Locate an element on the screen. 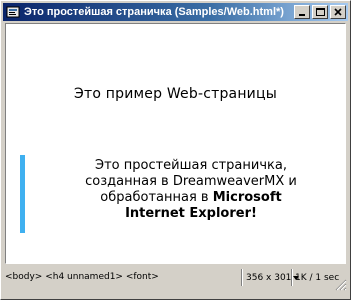 The height and width of the screenshot is (300, 351). maximize-button is located at coordinates (320, 12).